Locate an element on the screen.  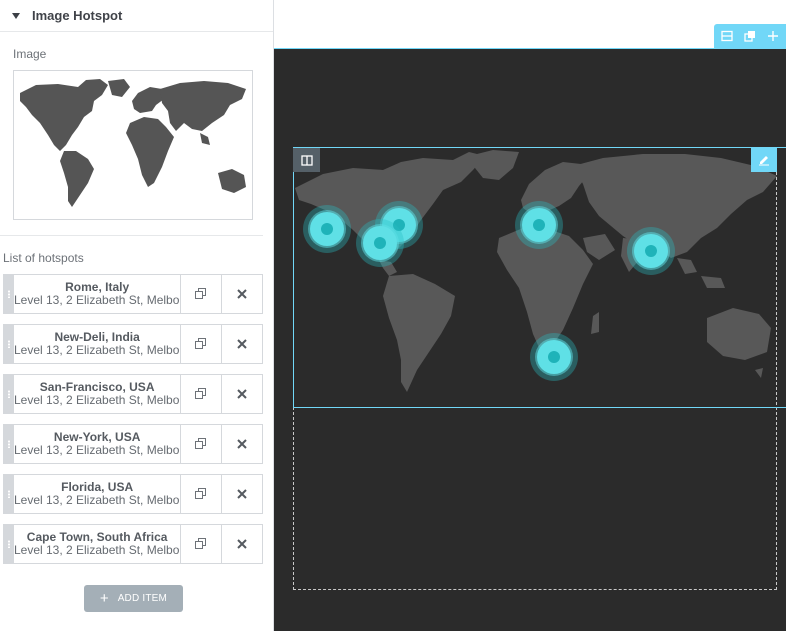
hotspot-marker-cape-town is located at coordinates (554, 357).